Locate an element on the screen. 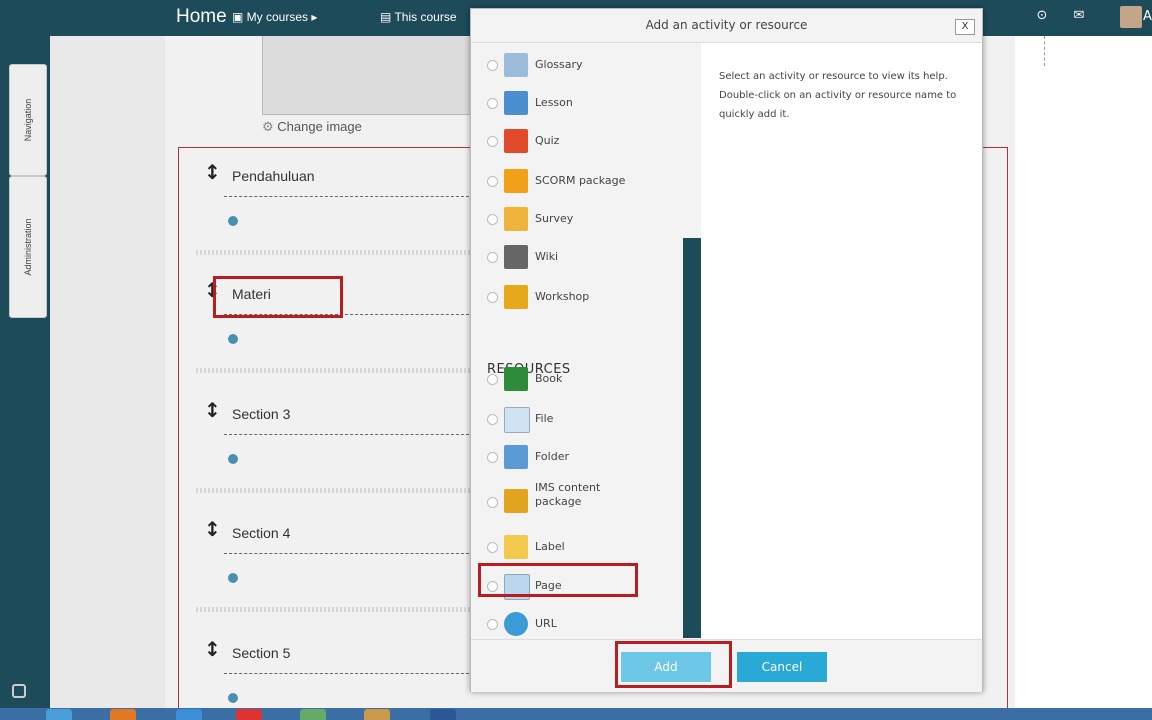 The height and width of the screenshot is (720, 1152). add-highlight is located at coordinates (673, 664).